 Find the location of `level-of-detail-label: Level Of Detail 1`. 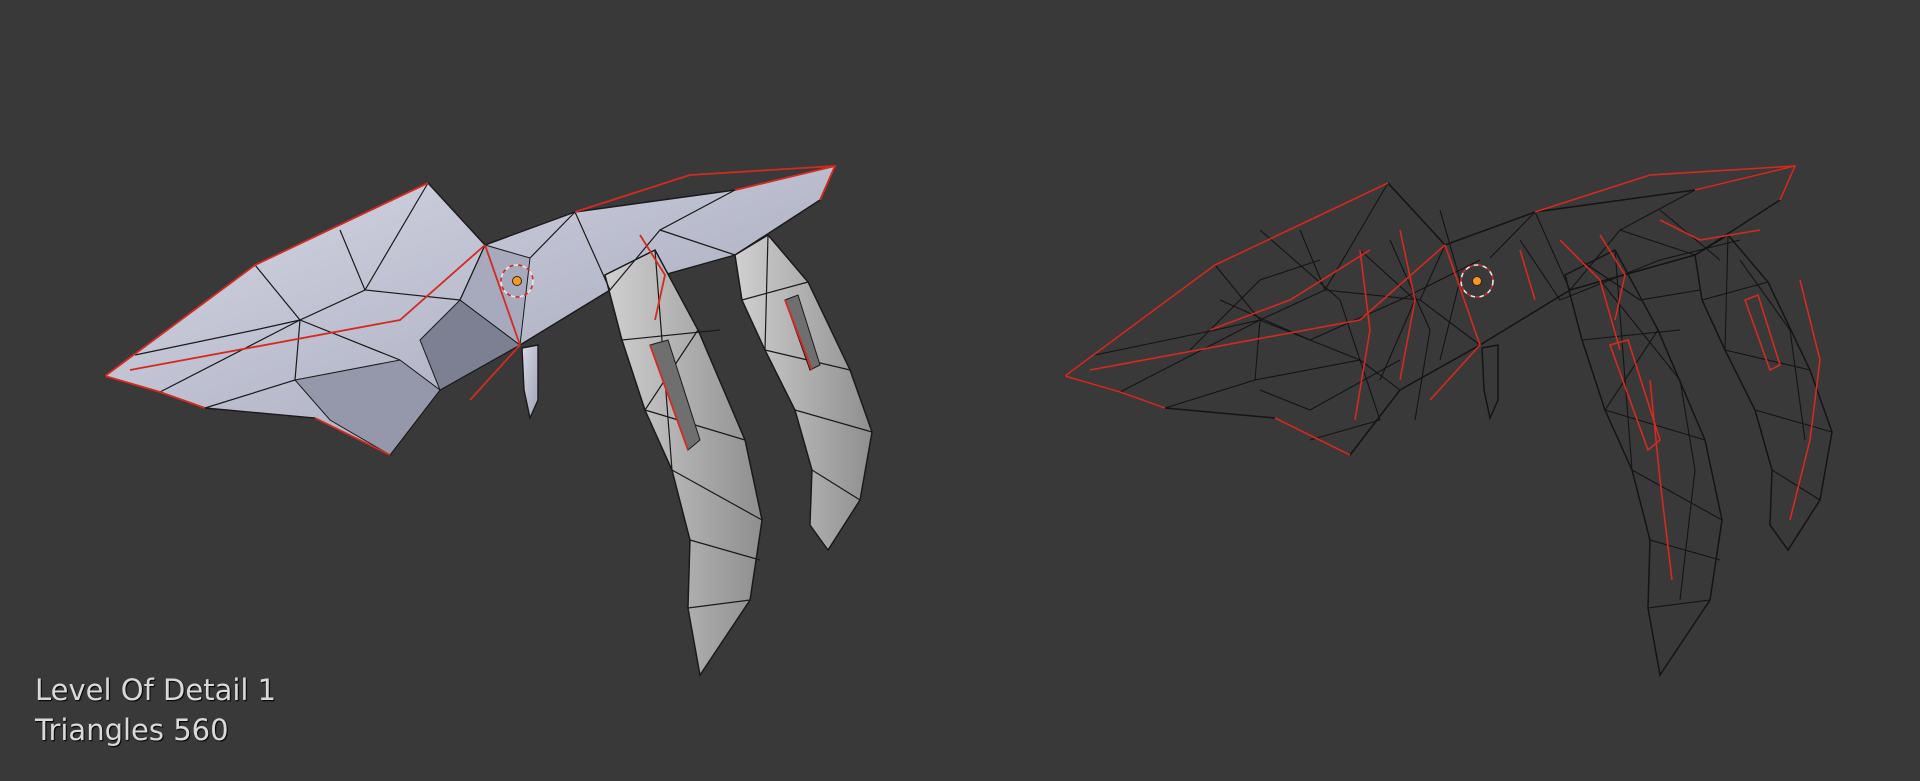

level-of-detail-label: Level Of Detail 1 is located at coordinates (156, 690).